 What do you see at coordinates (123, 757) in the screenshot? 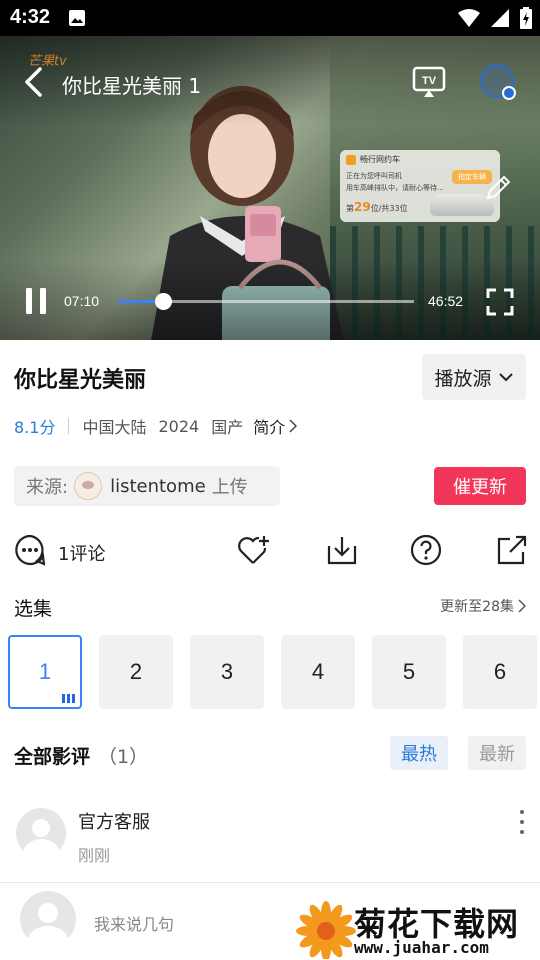
I see `reviews-count: （1）` at bounding box center [123, 757].